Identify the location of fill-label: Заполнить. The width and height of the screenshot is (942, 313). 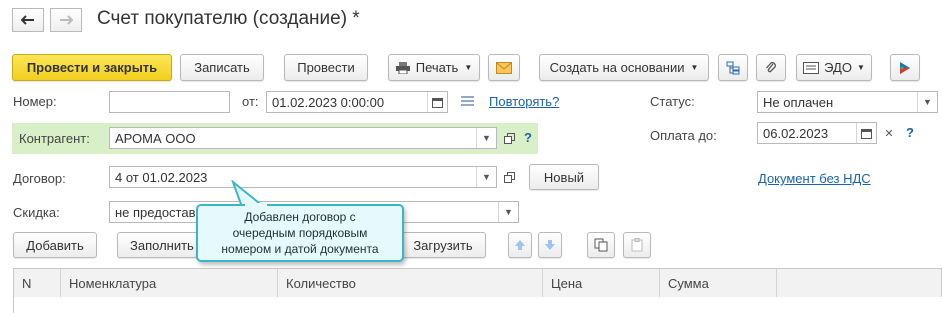
(162, 245).